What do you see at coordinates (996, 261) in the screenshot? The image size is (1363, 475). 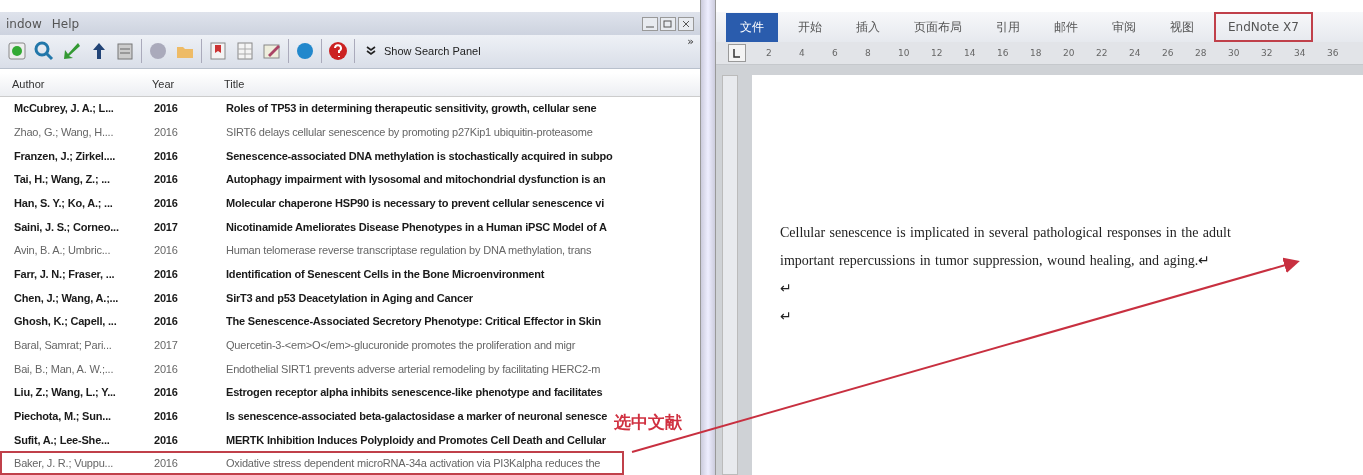 I see `document-text: important repercussions in tumor suppression, wound healing, and aging.↵` at bounding box center [996, 261].